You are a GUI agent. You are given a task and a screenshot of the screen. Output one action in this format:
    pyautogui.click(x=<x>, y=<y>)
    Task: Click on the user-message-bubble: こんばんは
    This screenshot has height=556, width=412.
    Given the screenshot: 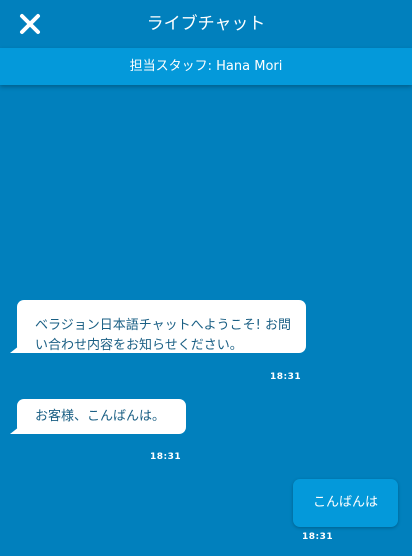 What is the action you would take?
    pyautogui.click(x=345, y=503)
    